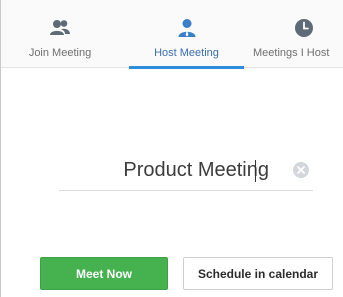  I want to click on clock-icon, so click(304, 28).